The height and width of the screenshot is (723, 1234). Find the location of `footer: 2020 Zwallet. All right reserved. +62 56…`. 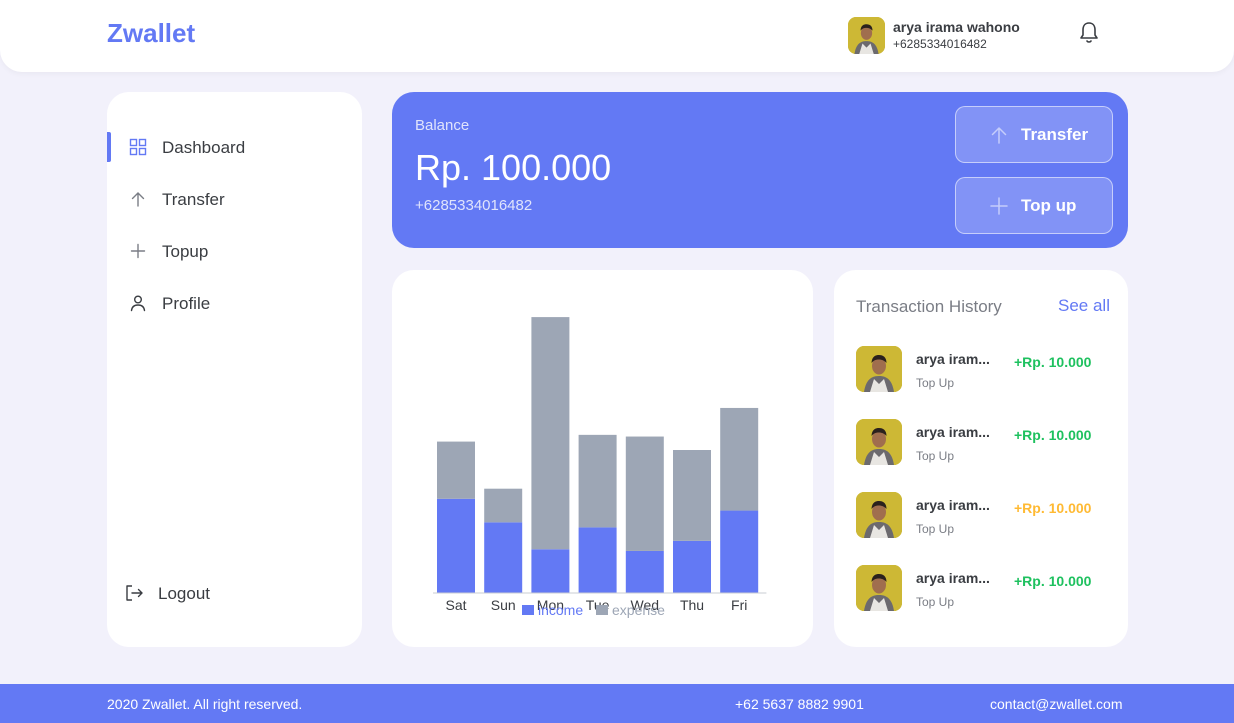

footer: 2020 Zwallet. All right reserved. +62 56… is located at coordinates (617, 703).